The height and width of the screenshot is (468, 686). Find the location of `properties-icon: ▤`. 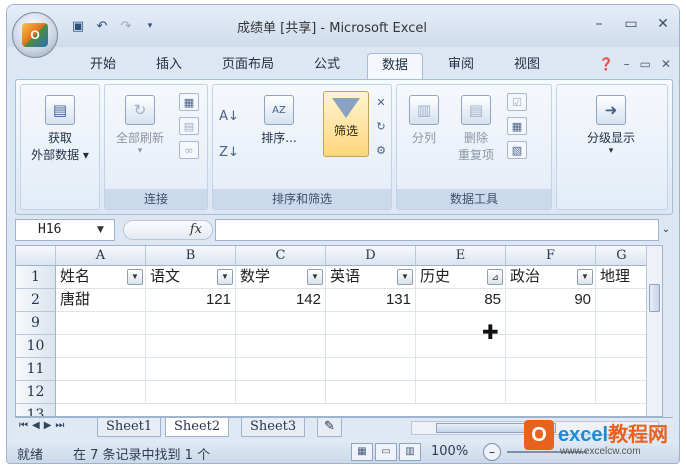

properties-icon: ▤ is located at coordinates (189, 126).